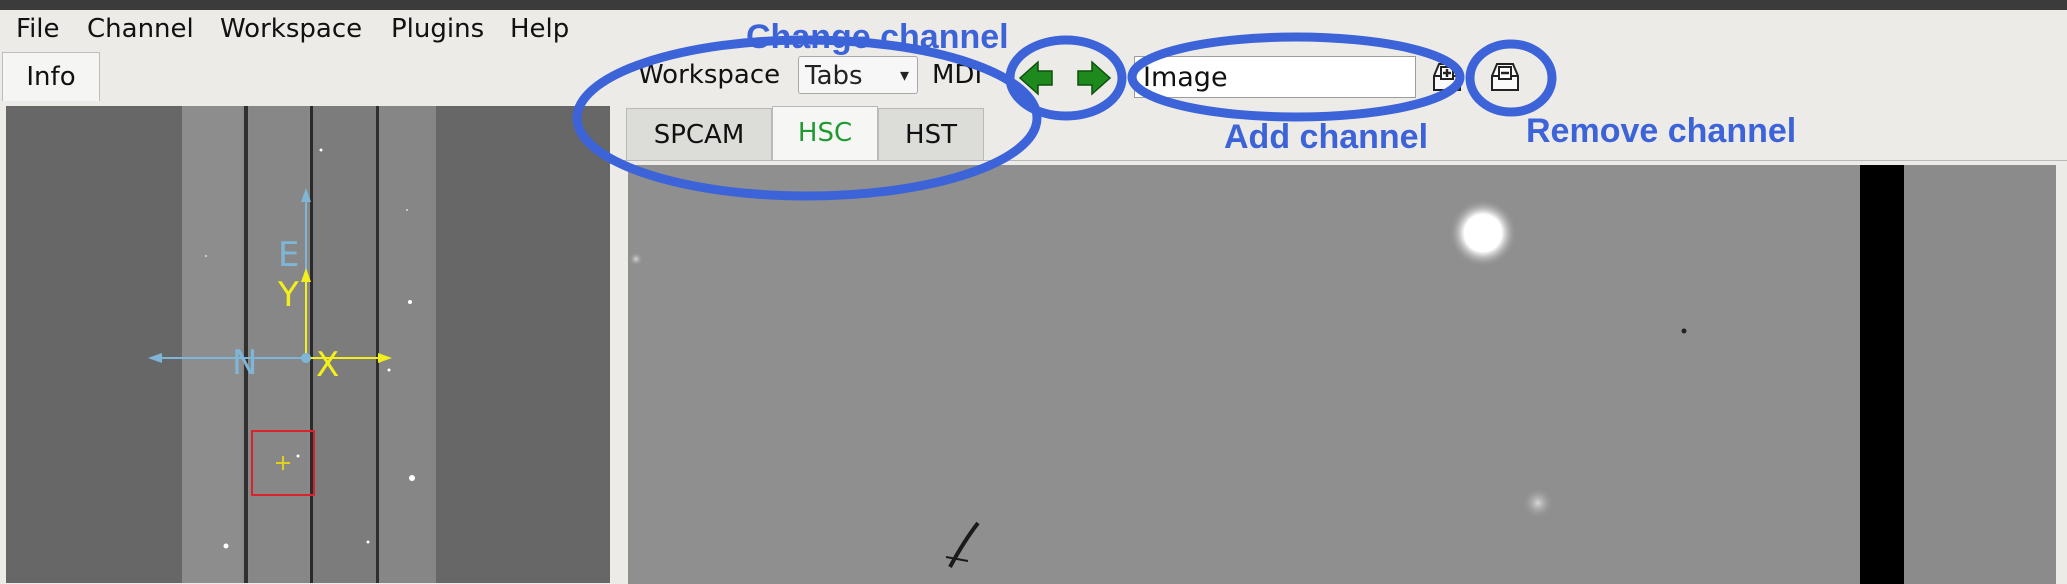 This screenshot has width=2067, height=584. What do you see at coordinates (244, 363) in the screenshot?
I see `compass-north-label: N` at bounding box center [244, 363].